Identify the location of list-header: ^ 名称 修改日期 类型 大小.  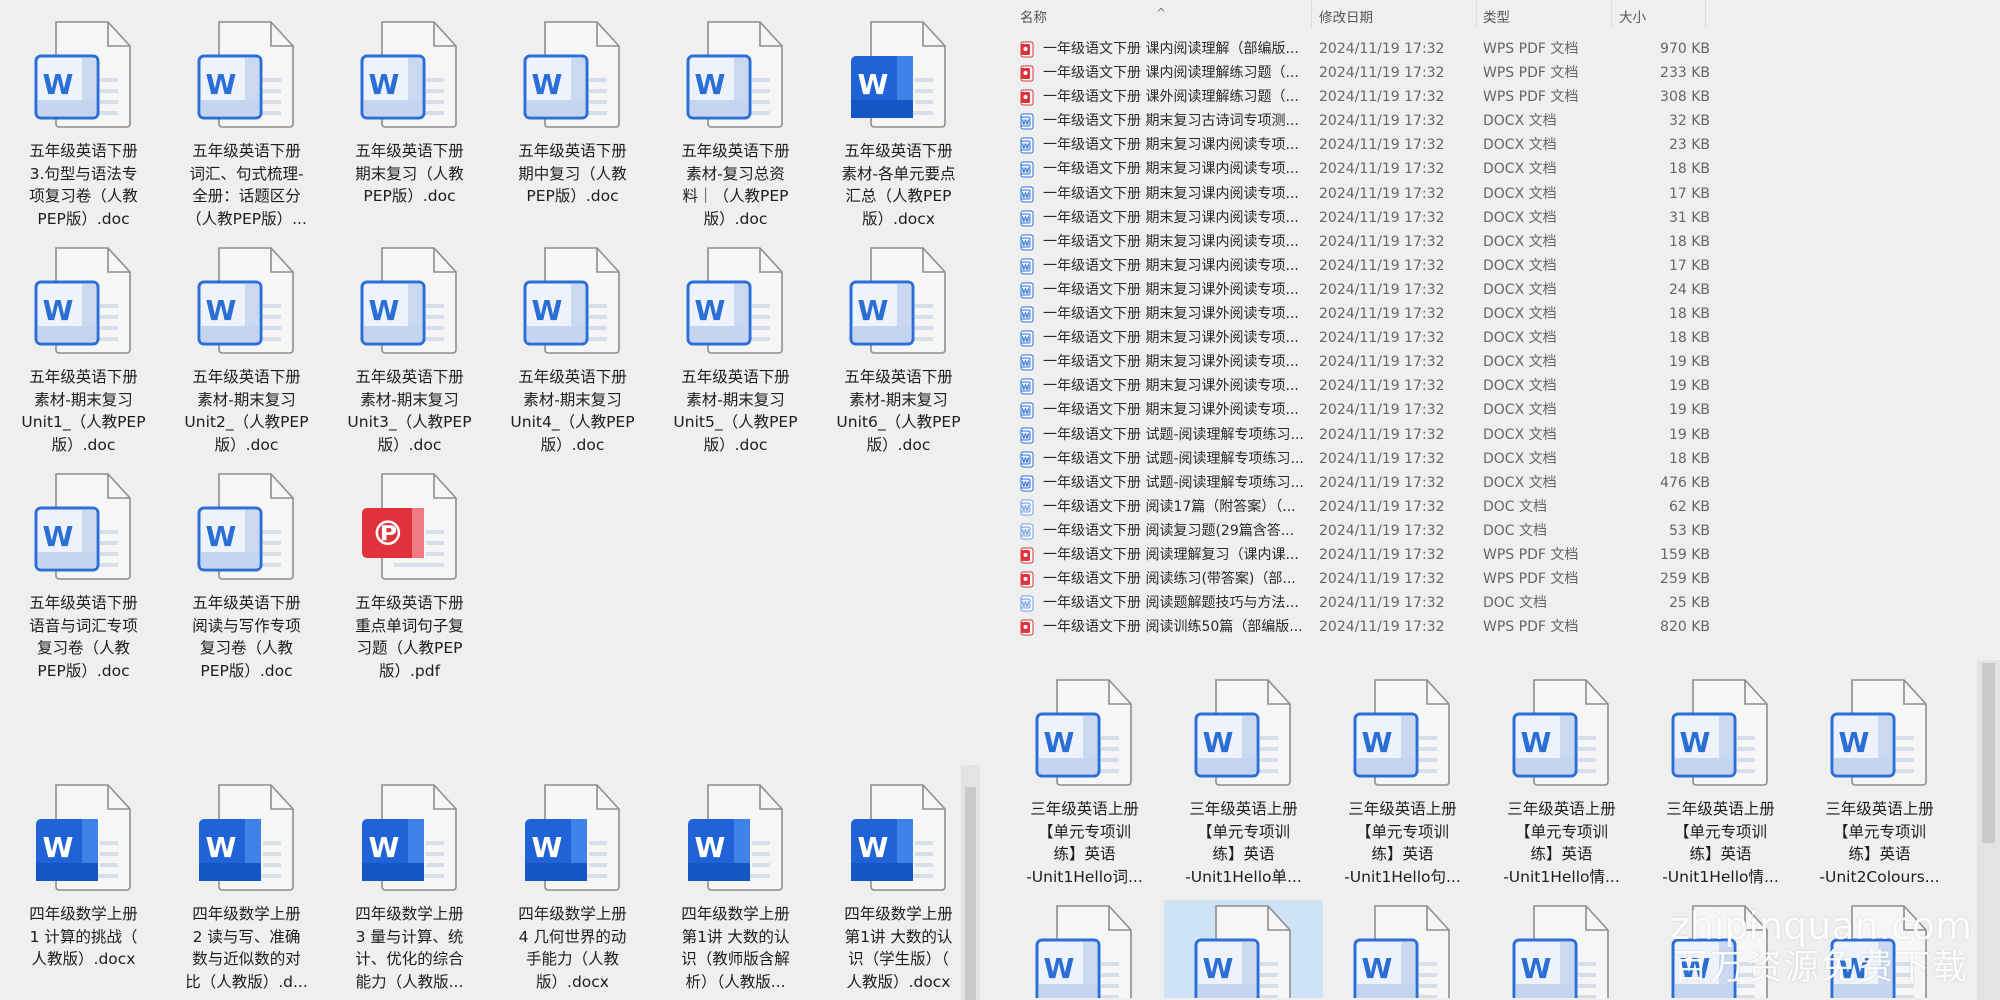
(1500, 14).